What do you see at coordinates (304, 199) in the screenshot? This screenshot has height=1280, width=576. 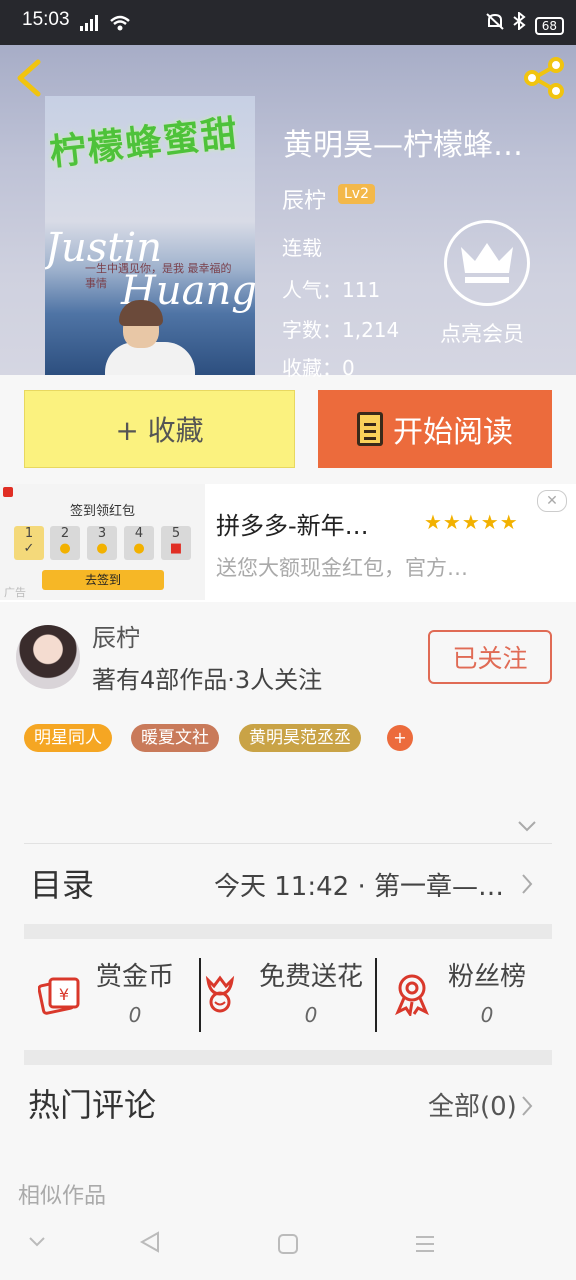 I see `book-author: 辰柠` at bounding box center [304, 199].